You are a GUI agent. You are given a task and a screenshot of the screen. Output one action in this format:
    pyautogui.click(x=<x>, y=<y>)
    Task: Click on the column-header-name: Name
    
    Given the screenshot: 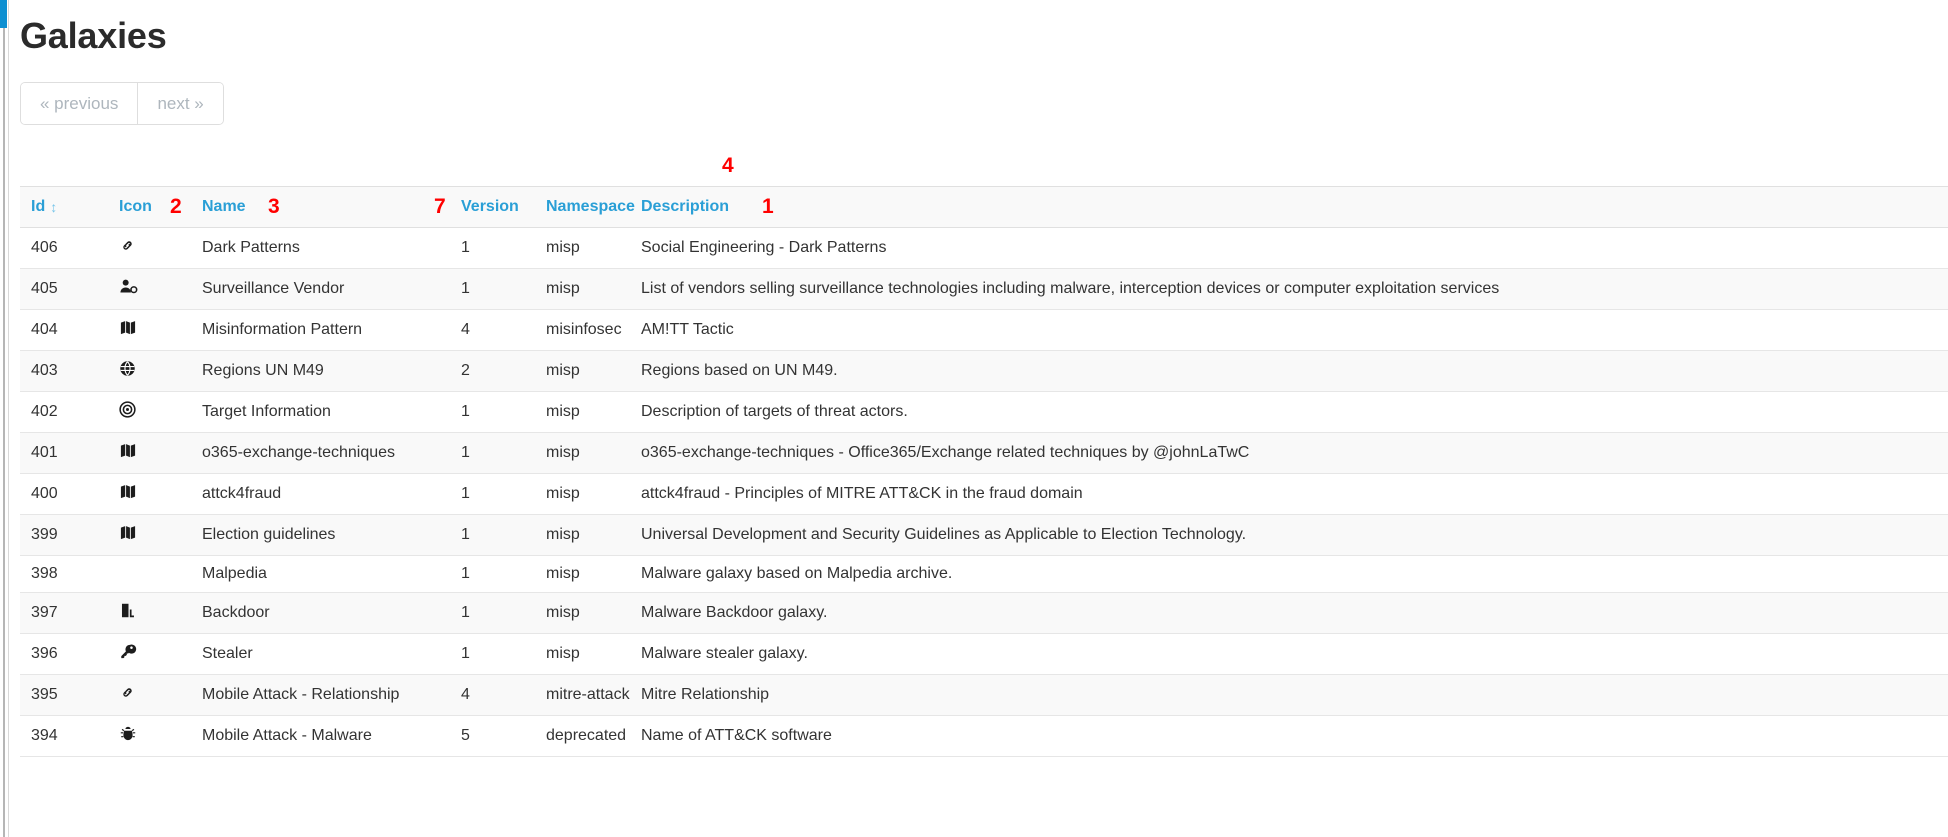 What is the action you would take?
    pyautogui.click(x=331, y=207)
    